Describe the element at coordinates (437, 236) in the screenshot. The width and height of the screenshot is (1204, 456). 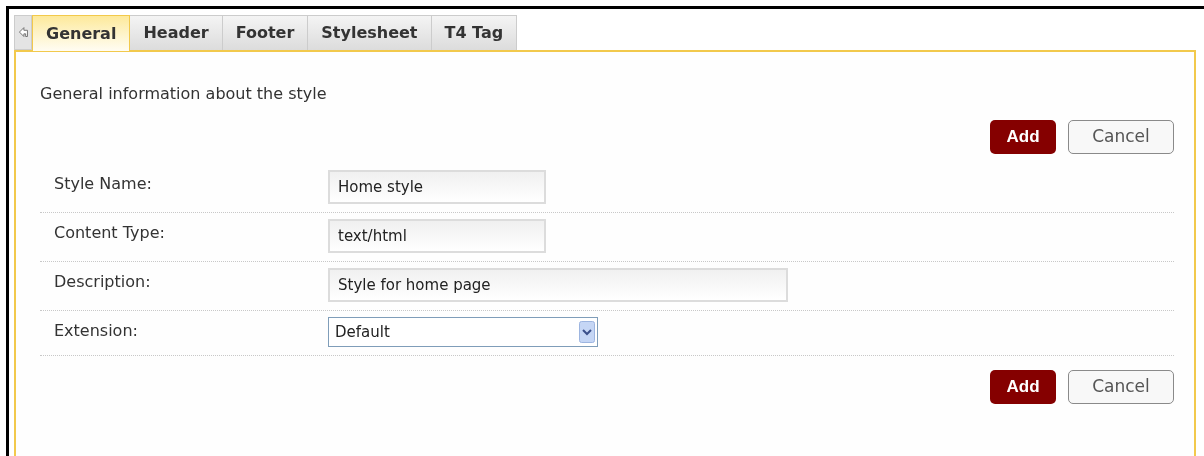
I see `text-field: text/html` at that location.